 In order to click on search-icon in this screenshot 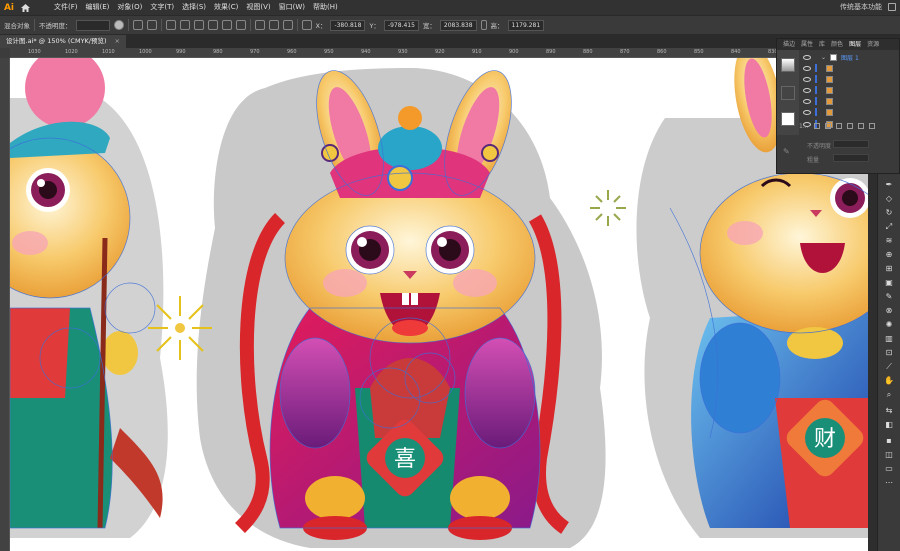, I will do `click(827, 126)`.